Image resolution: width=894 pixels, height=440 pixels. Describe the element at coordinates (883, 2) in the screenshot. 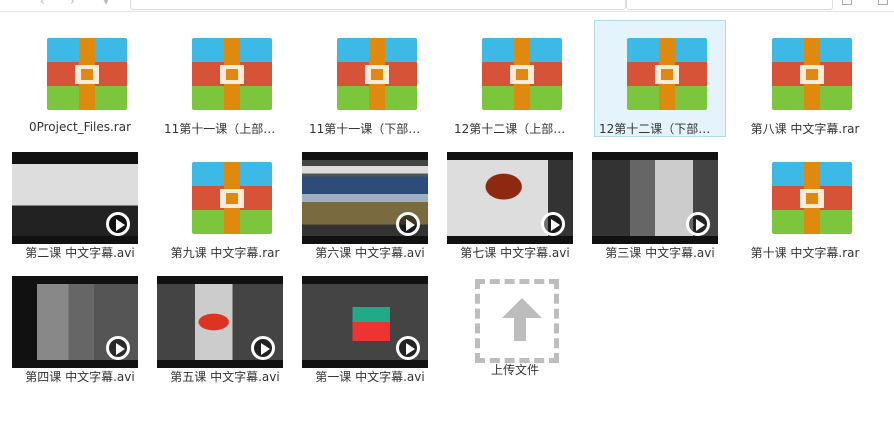

I see `grid-view-icon` at that location.